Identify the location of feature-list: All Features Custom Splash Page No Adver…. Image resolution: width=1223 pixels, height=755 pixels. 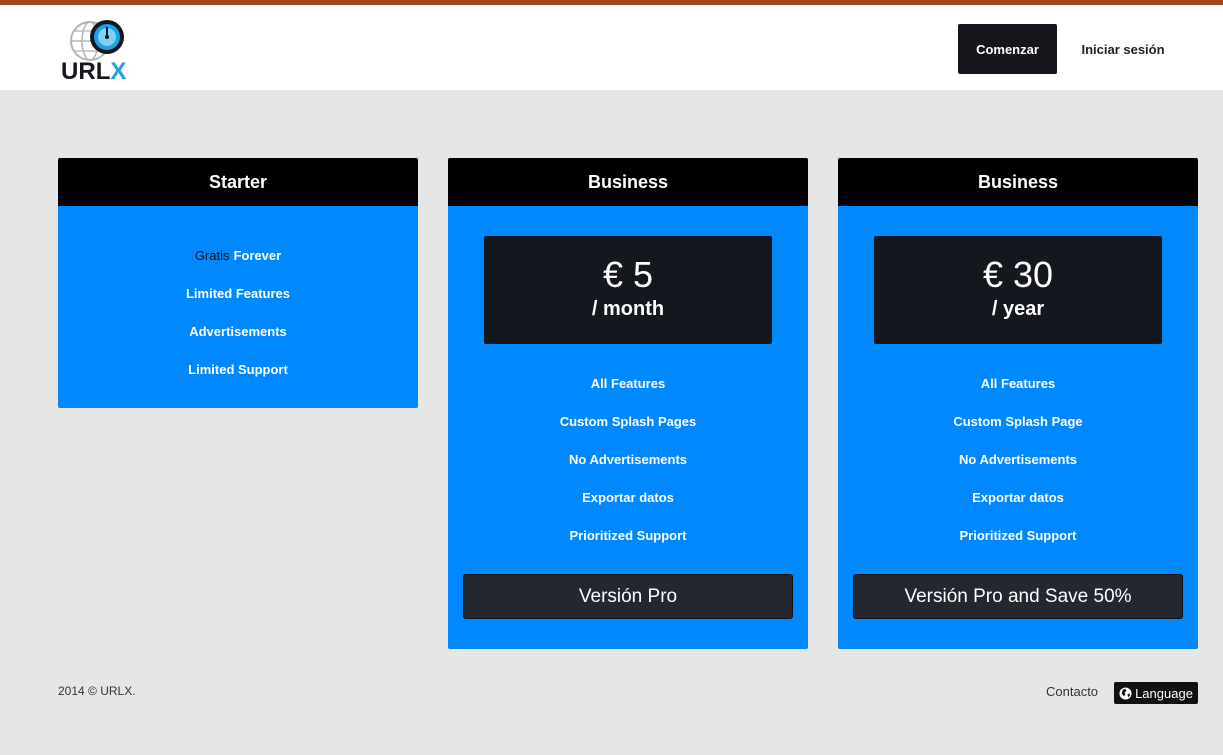
(1018, 459).